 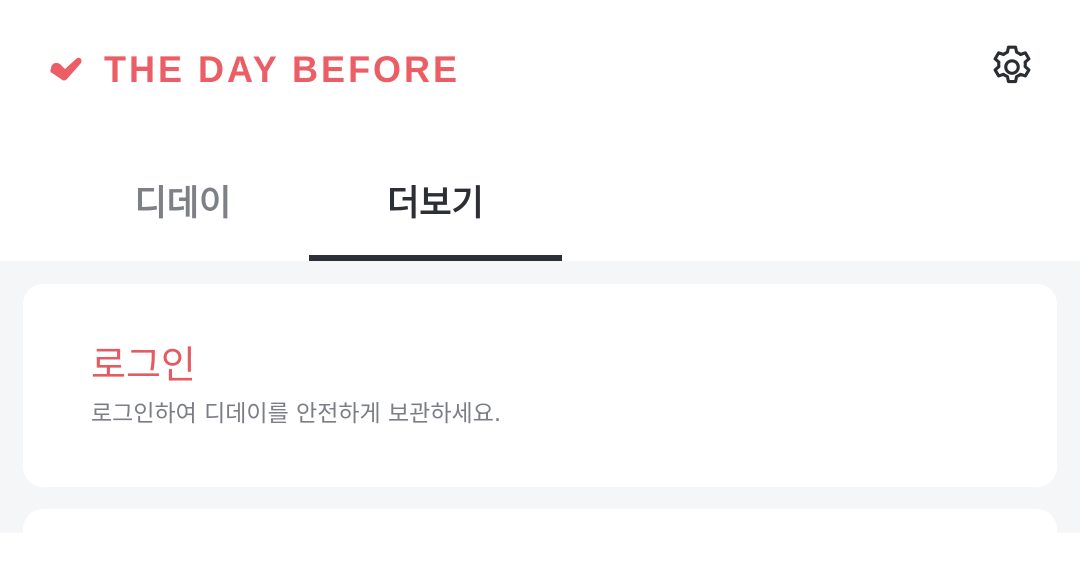 What do you see at coordinates (282, 69) in the screenshot?
I see `brand-title: THE DAY BEFORE` at bounding box center [282, 69].